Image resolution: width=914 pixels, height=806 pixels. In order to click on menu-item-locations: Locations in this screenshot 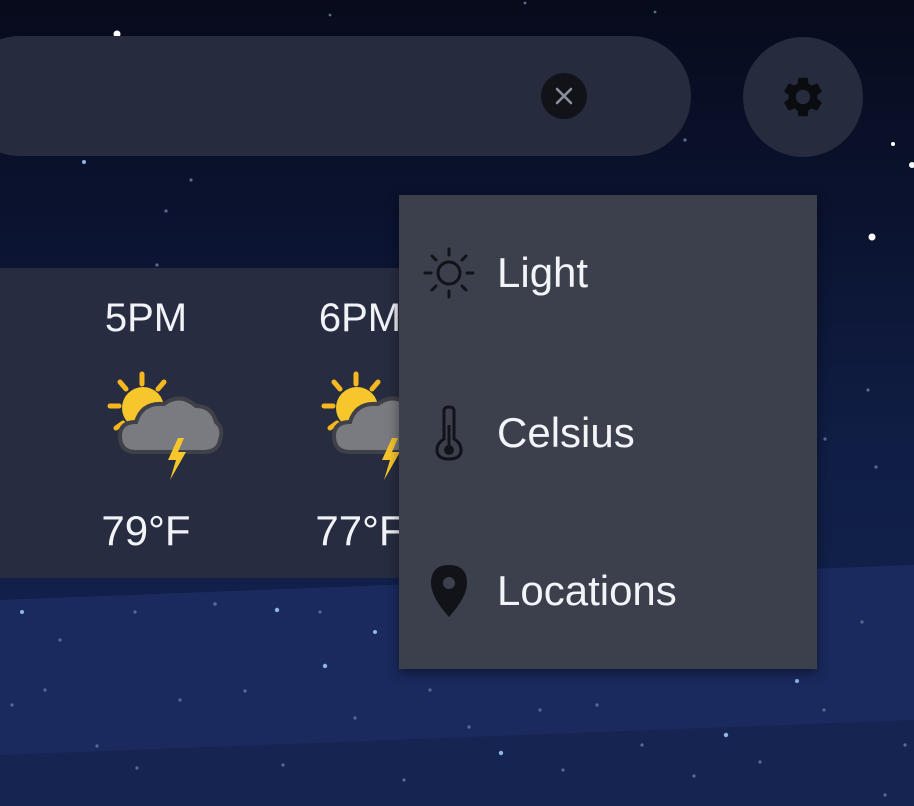, I will do `click(608, 591)`.